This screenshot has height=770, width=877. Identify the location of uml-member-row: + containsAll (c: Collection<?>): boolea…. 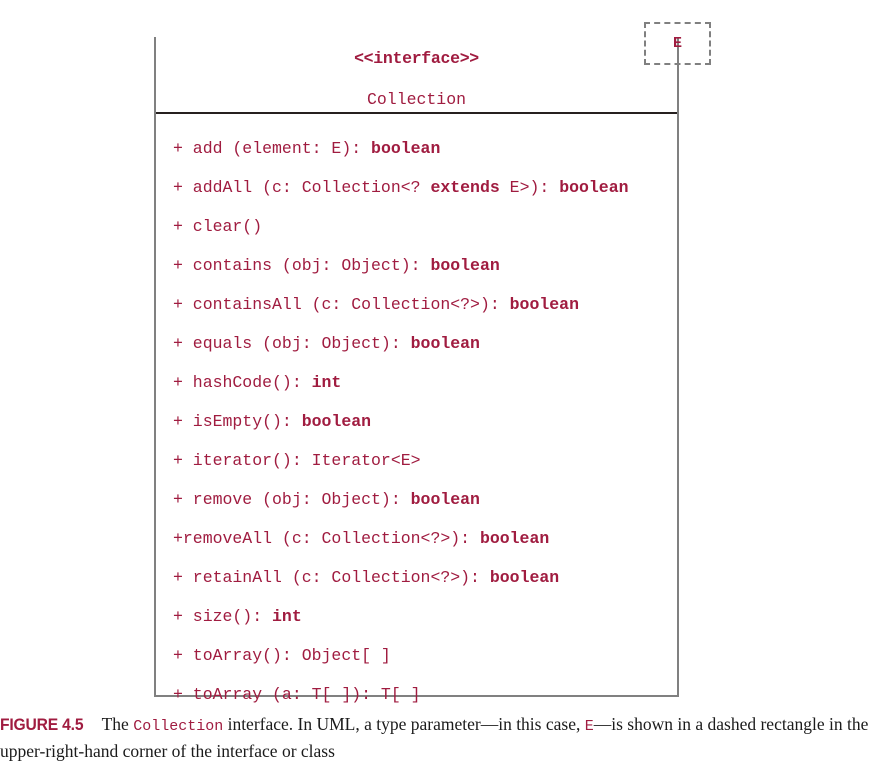
(376, 304).